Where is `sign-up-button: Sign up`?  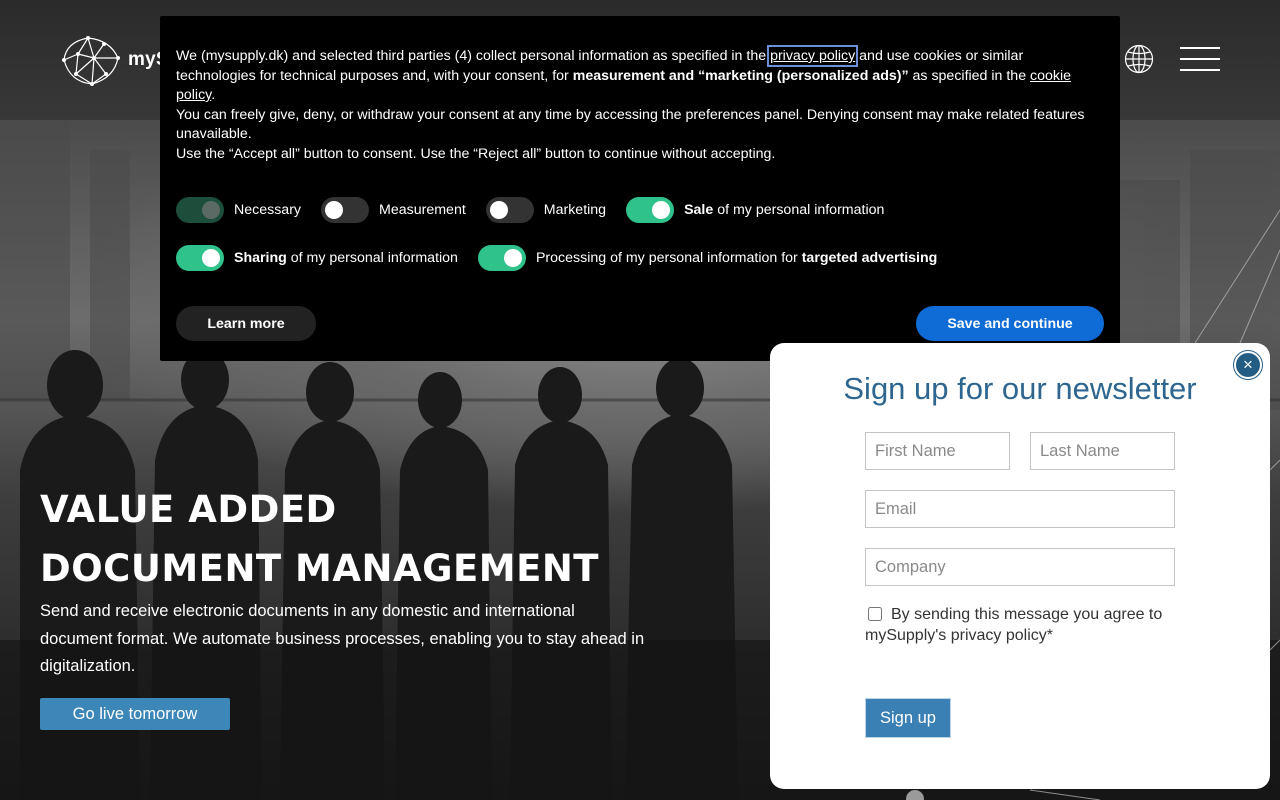
sign-up-button: Sign up is located at coordinates (908, 718).